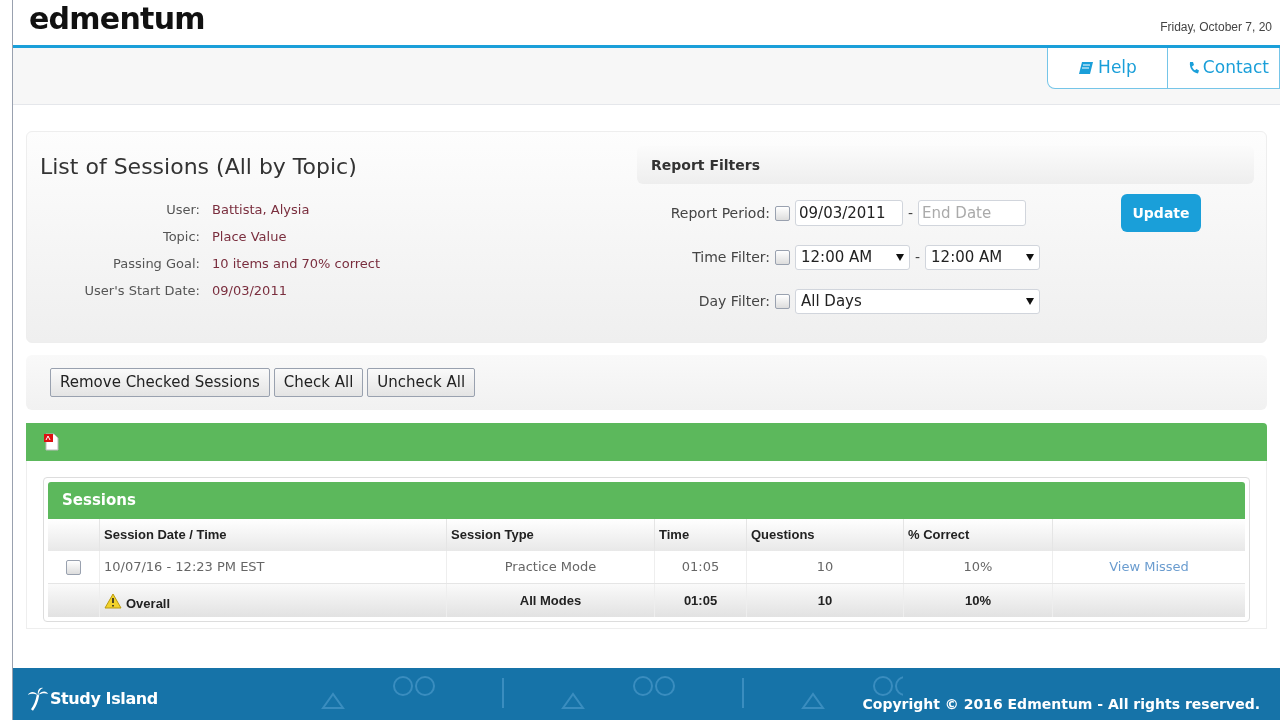 This screenshot has height=720, width=1280. What do you see at coordinates (318, 382) in the screenshot?
I see `action-button: Check All` at bounding box center [318, 382].